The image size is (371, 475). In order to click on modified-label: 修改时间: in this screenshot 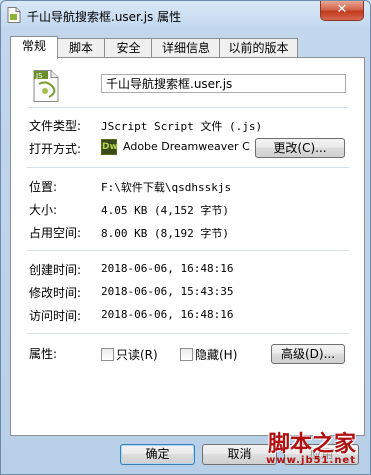, I will do `click(55, 293)`.